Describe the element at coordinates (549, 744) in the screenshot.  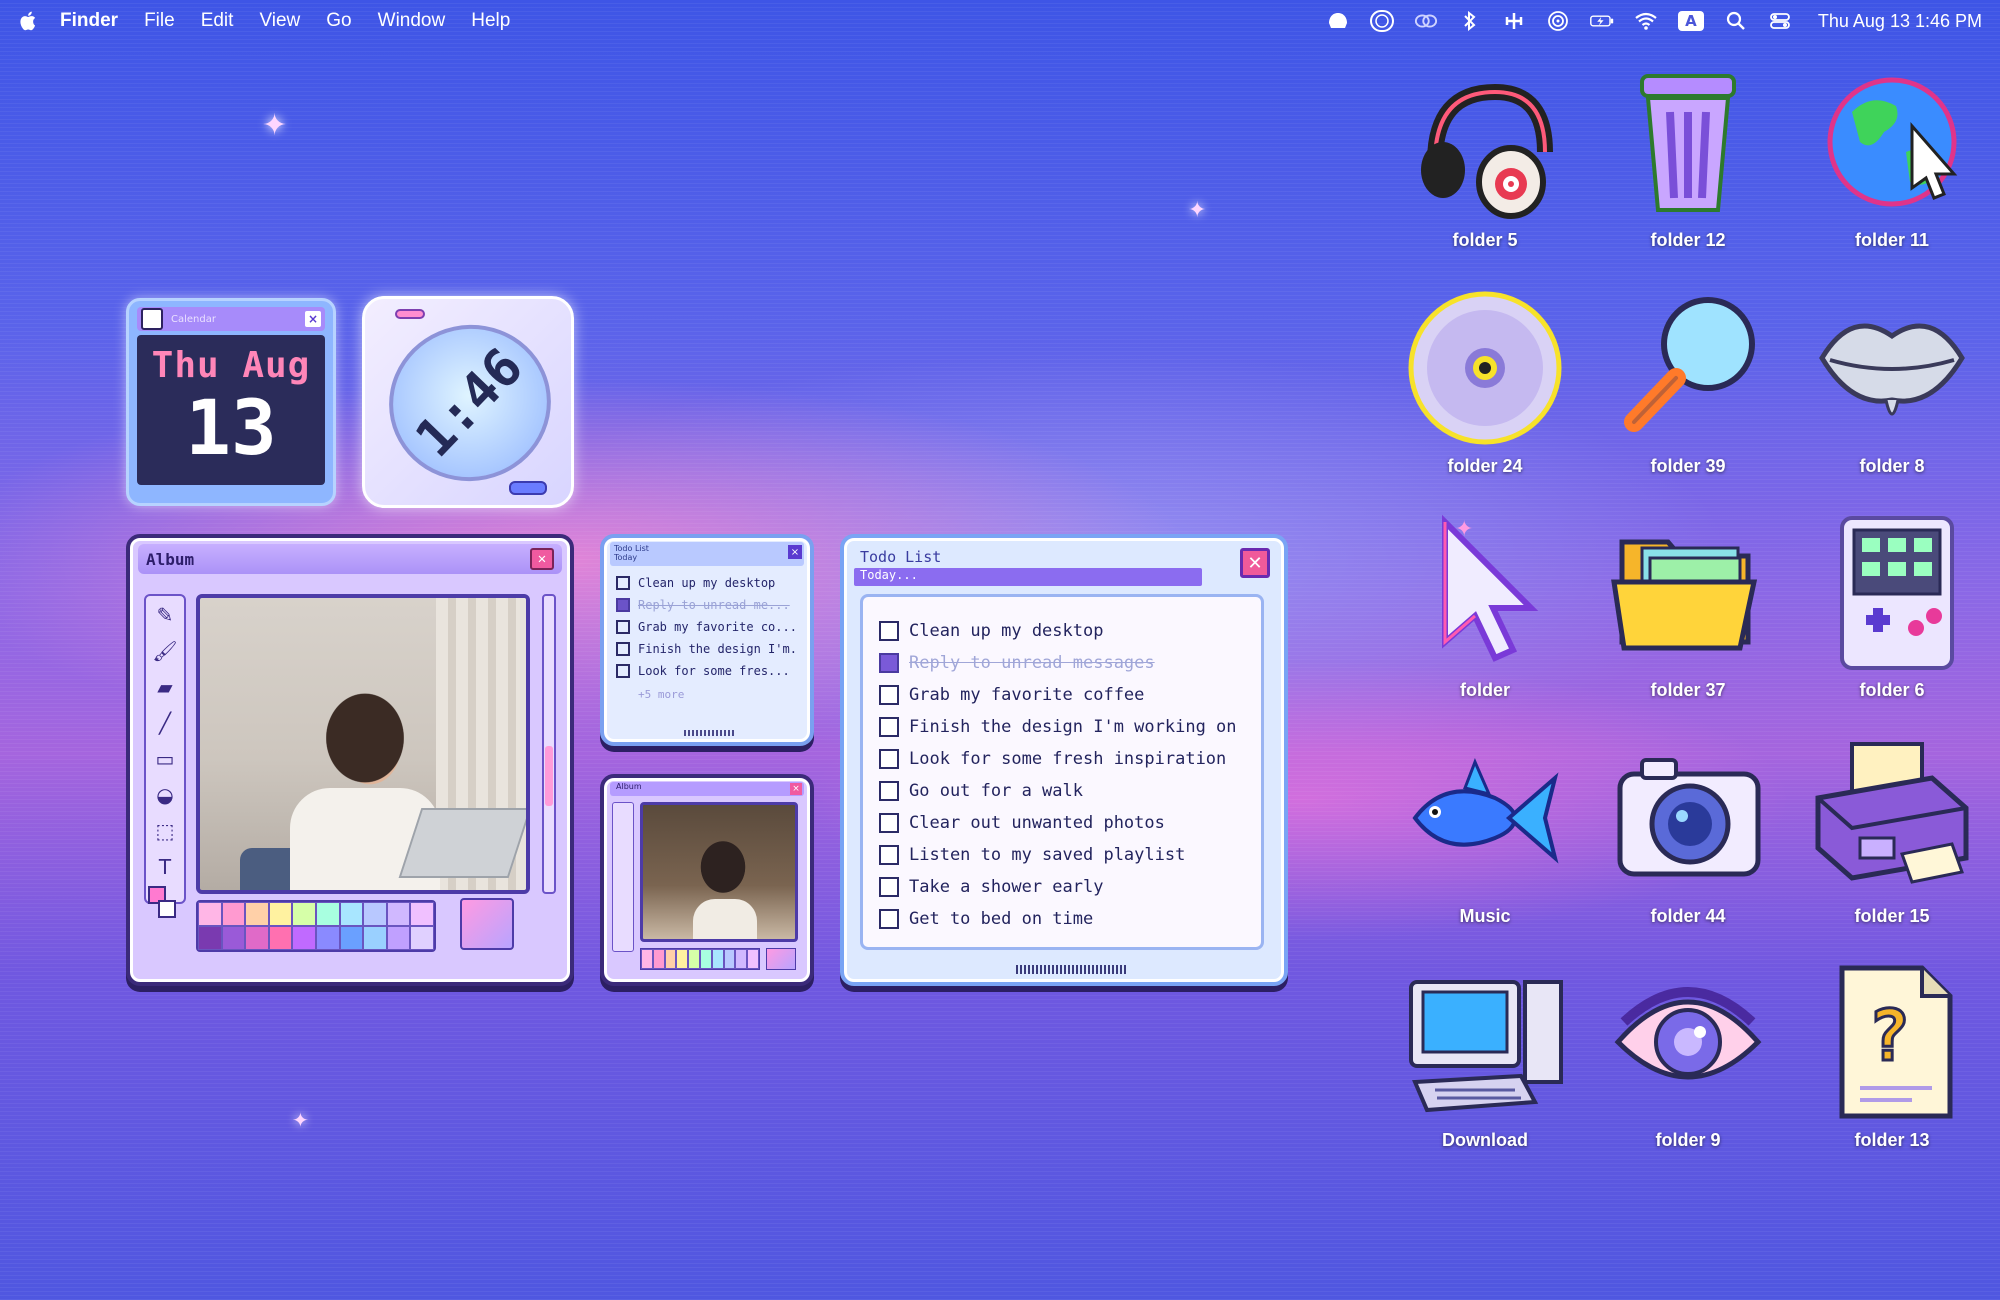
I see `album-scrollbar` at that location.